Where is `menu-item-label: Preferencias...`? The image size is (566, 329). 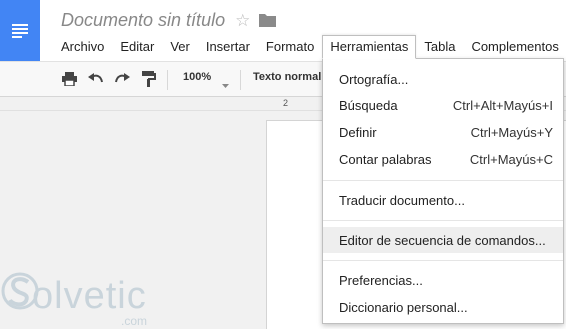 menu-item-label: Preferencias... is located at coordinates (381, 280).